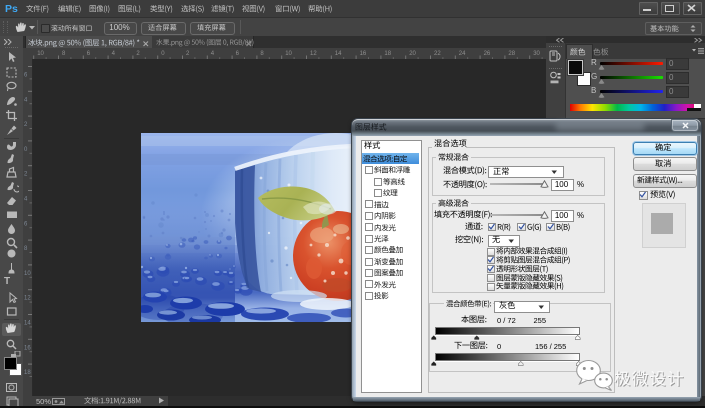  What do you see at coordinates (462, 54) in the screenshot?
I see `svg-text: 24` at bounding box center [462, 54].